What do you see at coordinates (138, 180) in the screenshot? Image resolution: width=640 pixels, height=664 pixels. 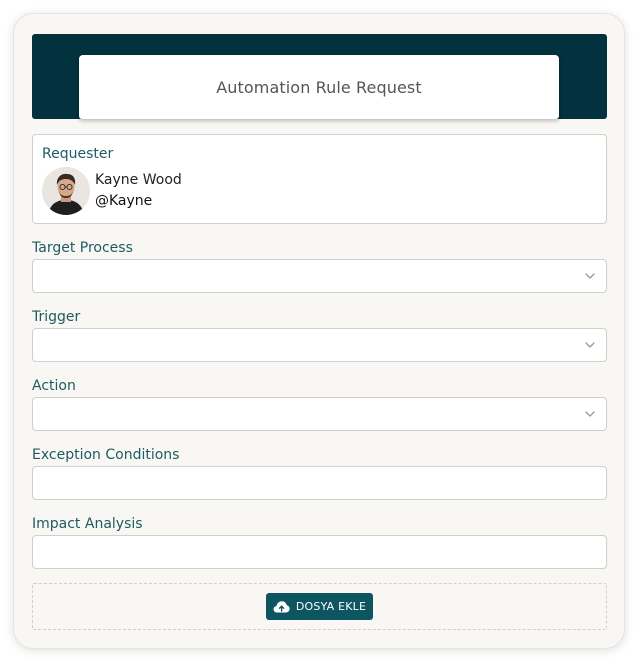 I see `requester-name: Kayne Wood` at bounding box center [138, 180].